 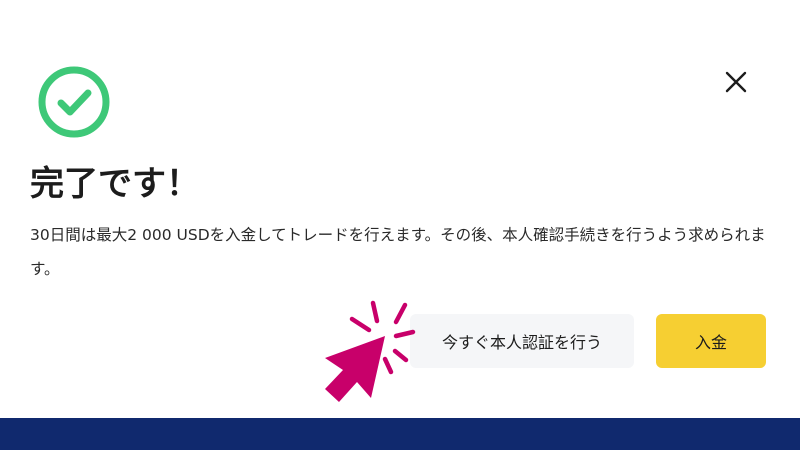 I want to click on close-icon, so click(x=736, y=82).